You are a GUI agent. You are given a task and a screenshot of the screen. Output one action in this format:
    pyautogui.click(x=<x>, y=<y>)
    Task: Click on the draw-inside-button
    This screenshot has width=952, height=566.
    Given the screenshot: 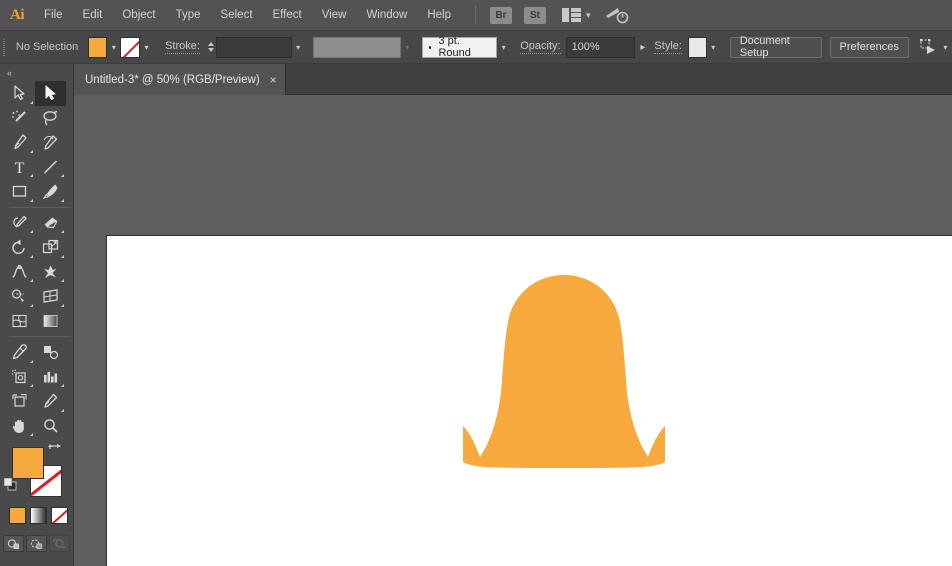 What is the action you would take?
    pyautogui.click(x=59, y=543)
    